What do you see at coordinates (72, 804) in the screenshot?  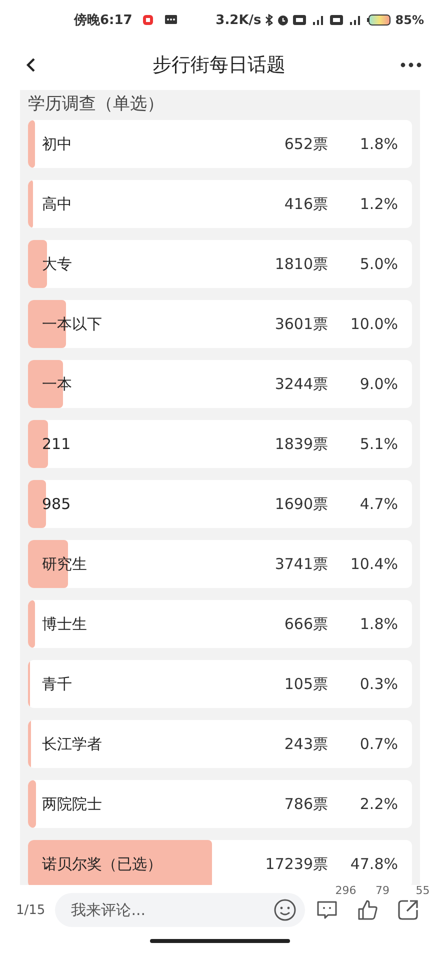 I see `option-label: 两院院士` at bounding box center [72, 804].